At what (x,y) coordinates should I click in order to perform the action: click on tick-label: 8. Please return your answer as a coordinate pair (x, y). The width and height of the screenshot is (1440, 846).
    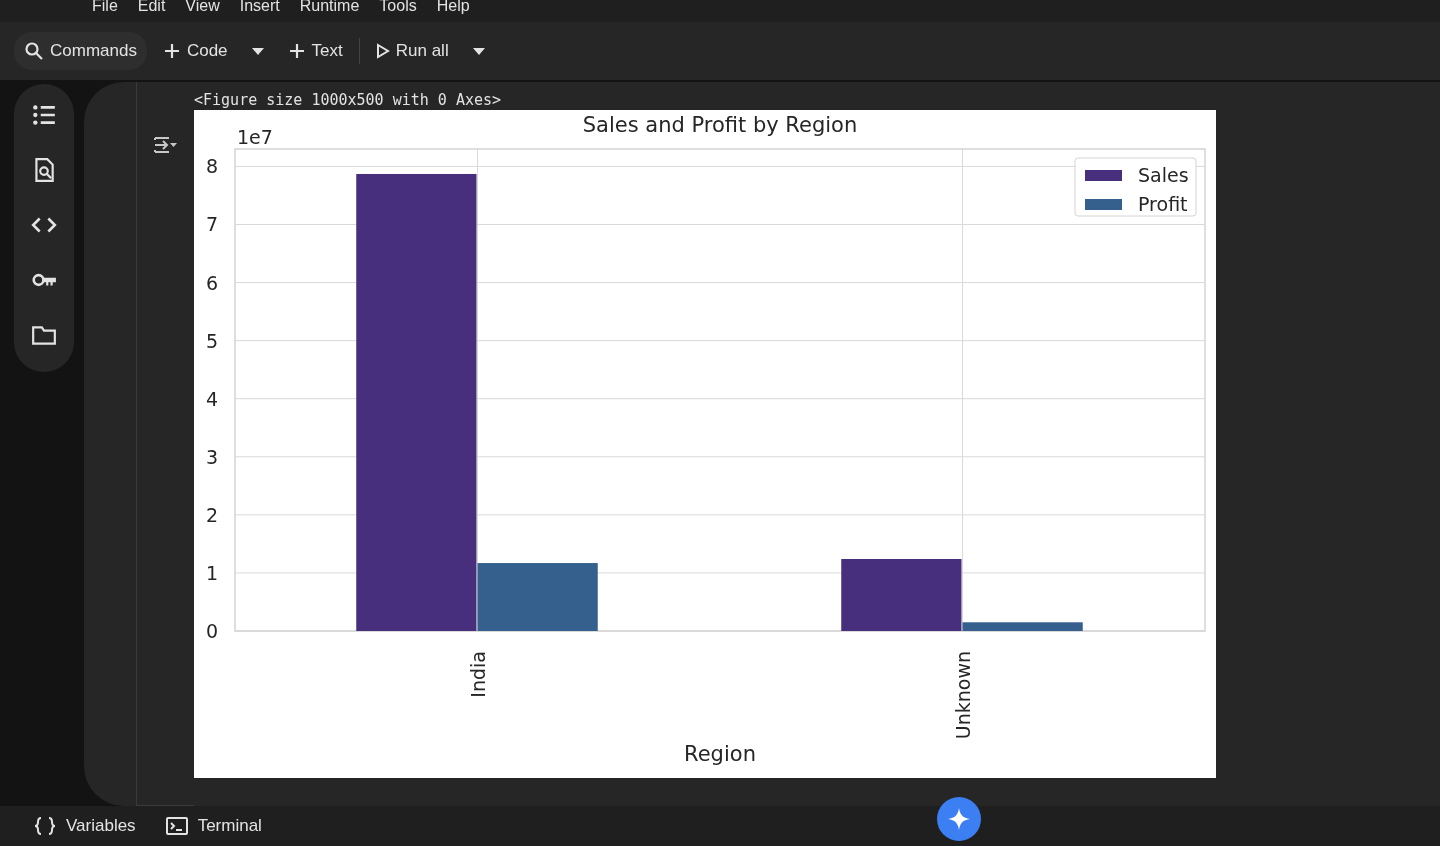
    Looking at the image, I should click on (212, 166).